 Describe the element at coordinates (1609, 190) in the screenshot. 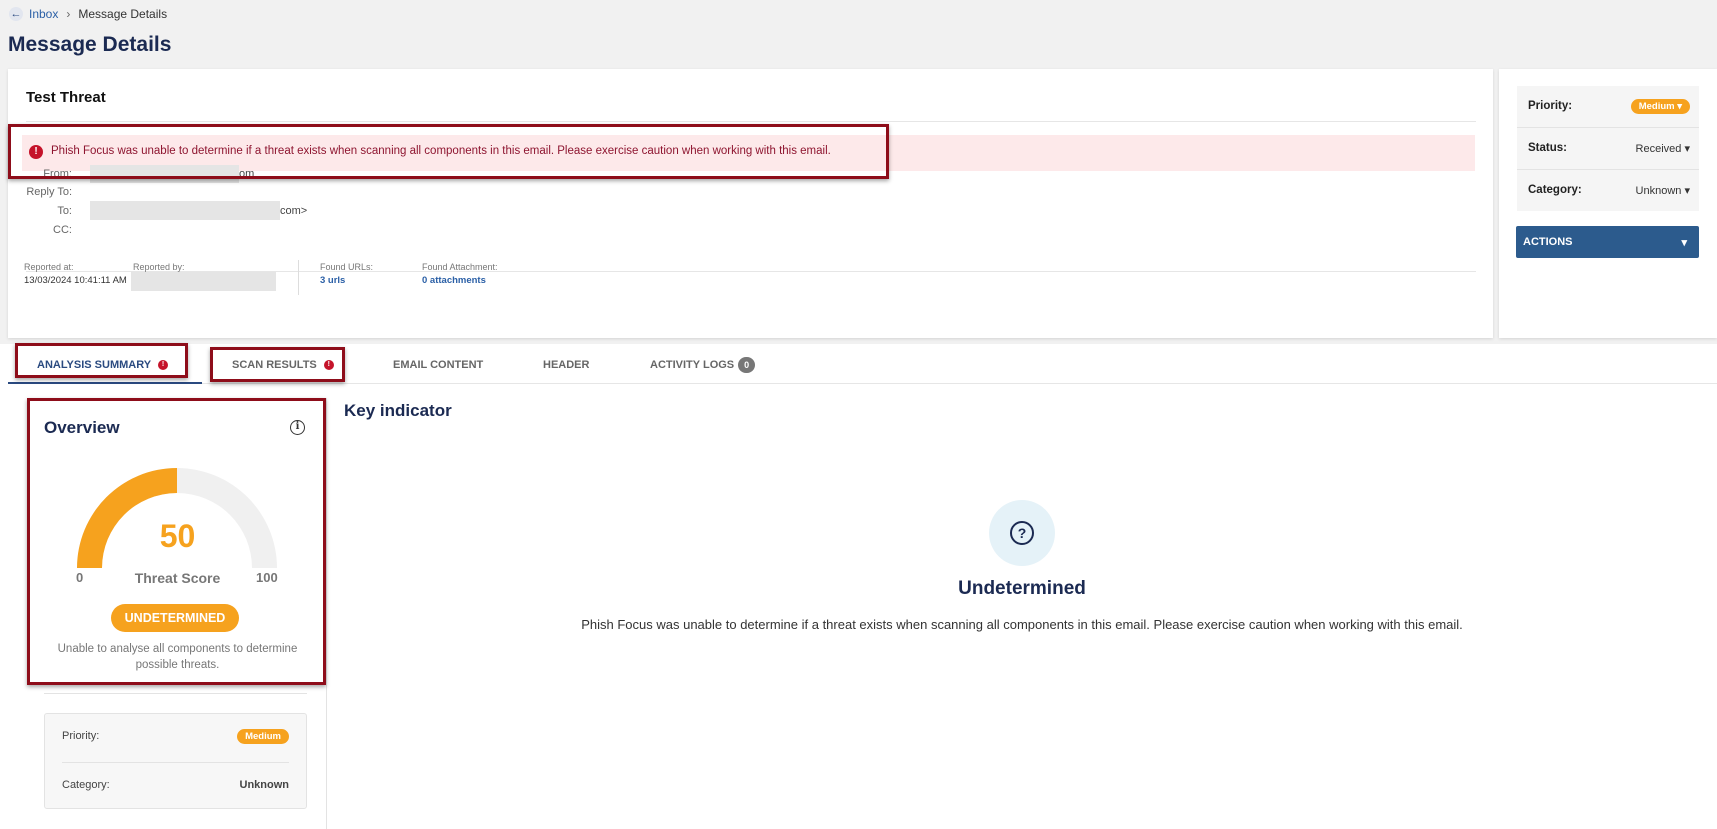

I see `category-row: Category: Unknown ▾` at that location.